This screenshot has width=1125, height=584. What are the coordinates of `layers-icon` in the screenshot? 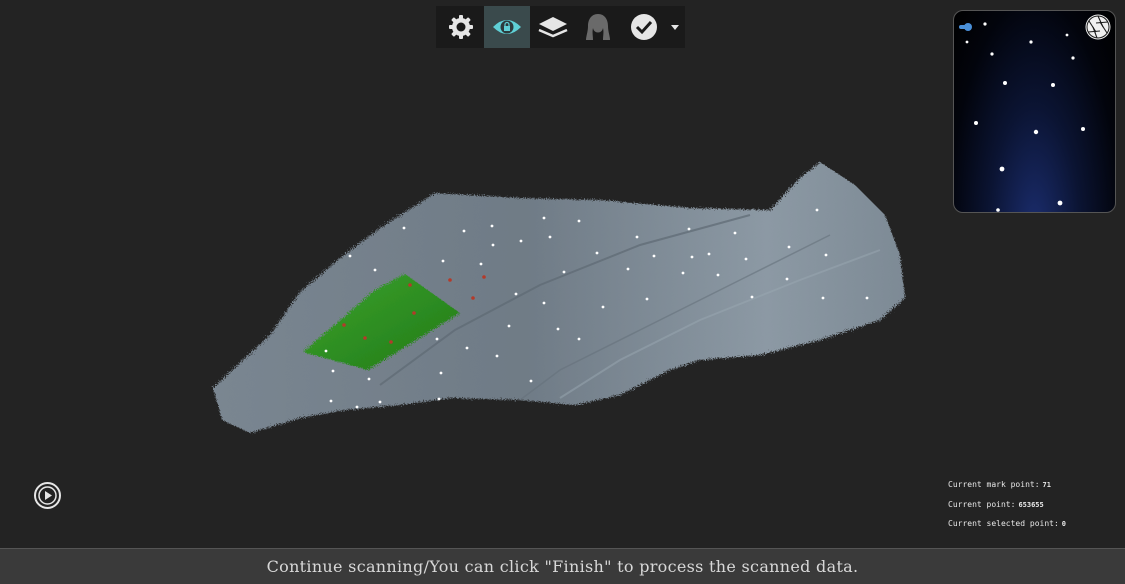 It's located at (553, 27).